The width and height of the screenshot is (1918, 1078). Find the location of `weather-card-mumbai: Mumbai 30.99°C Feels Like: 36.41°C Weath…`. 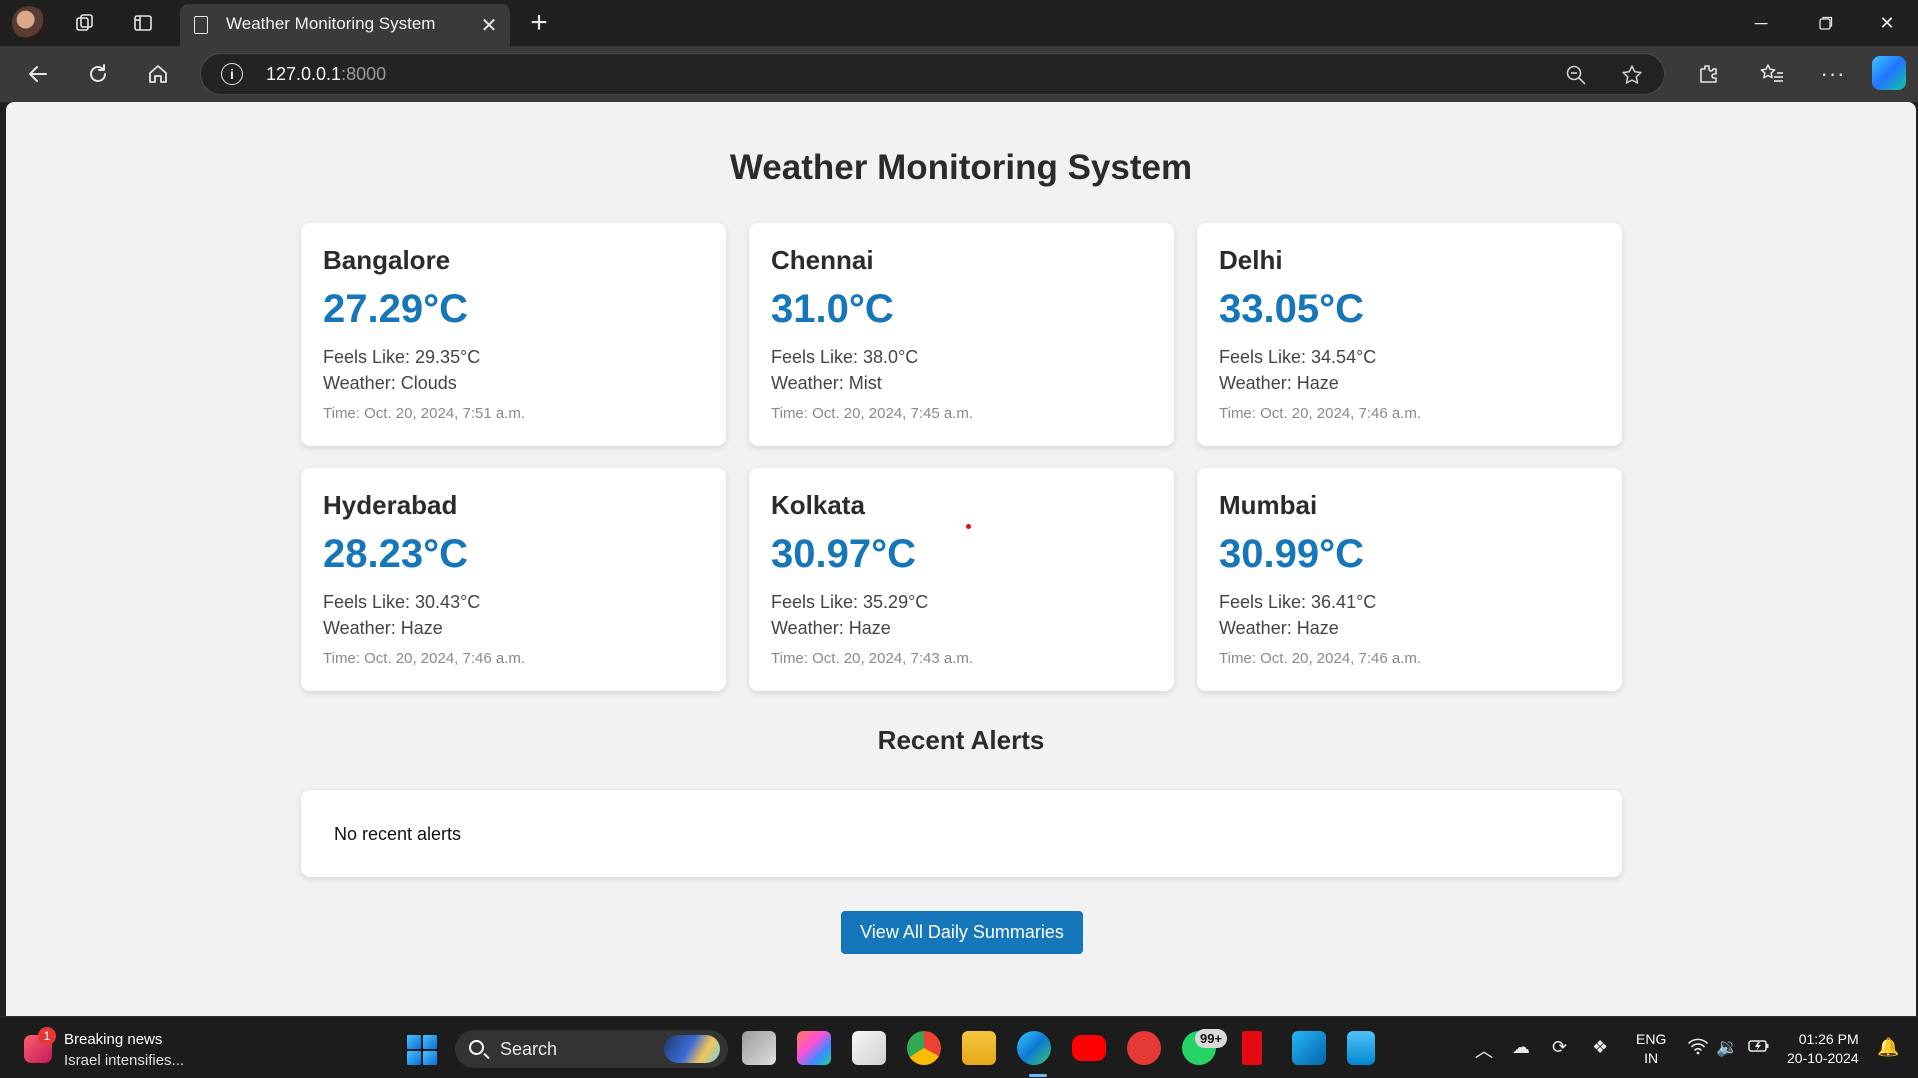

weather-card-mumbai: Mumbai 30.99°C Feels Like: 36.41°C Weath… is located at coordinates (1409, 579).